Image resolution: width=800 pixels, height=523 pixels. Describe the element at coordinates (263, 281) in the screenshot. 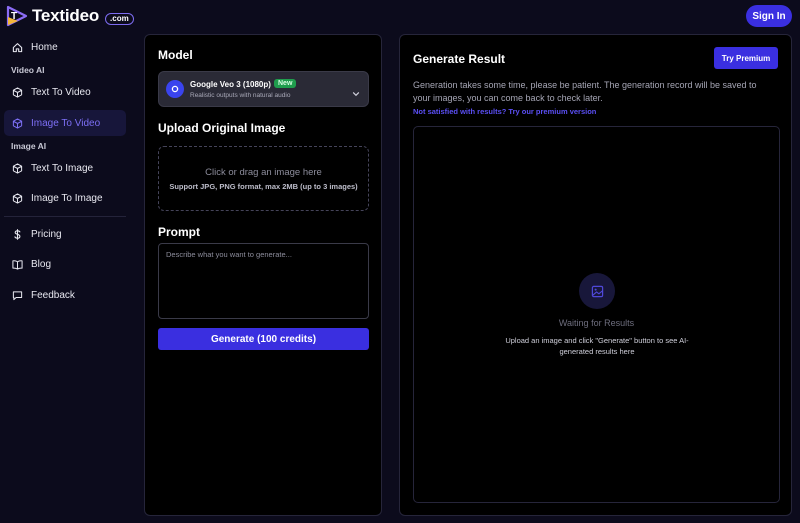

I see `prompt-input` at that location.